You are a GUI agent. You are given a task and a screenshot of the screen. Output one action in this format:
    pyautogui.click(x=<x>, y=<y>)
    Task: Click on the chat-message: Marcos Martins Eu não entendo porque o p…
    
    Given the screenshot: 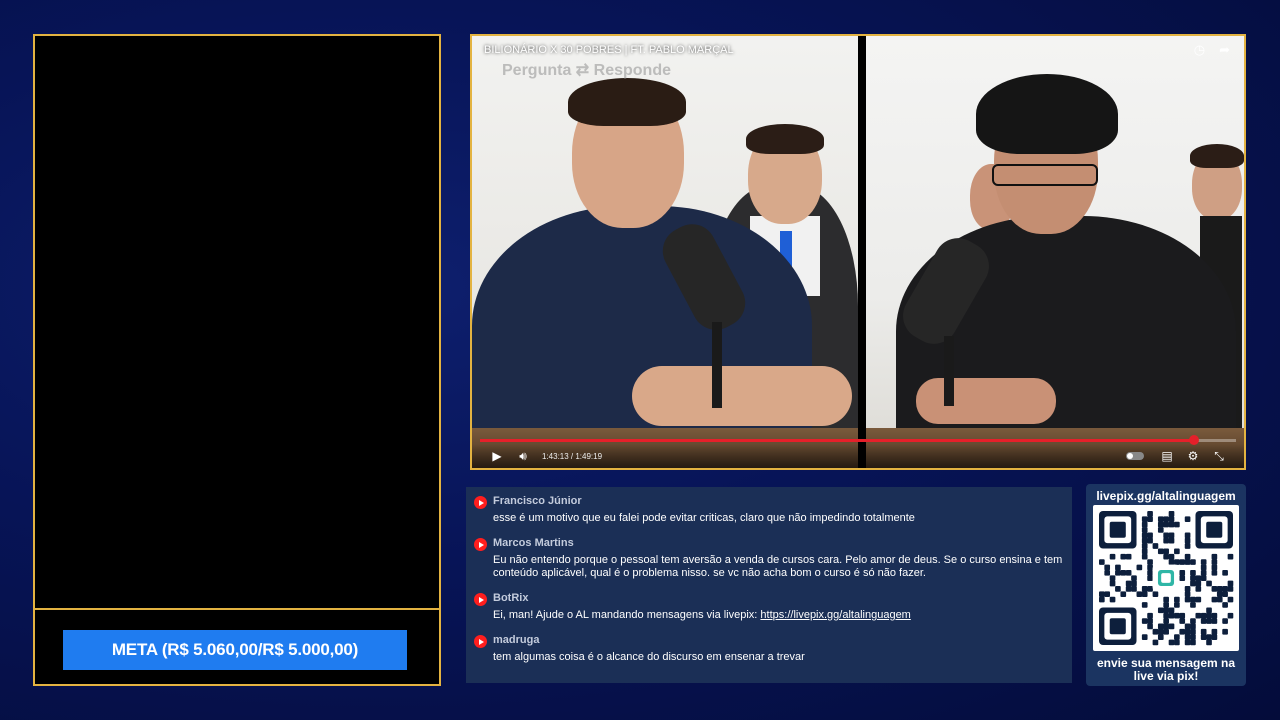 What is the action you would take?
    pyautogui.click(x=769, y=558)
    